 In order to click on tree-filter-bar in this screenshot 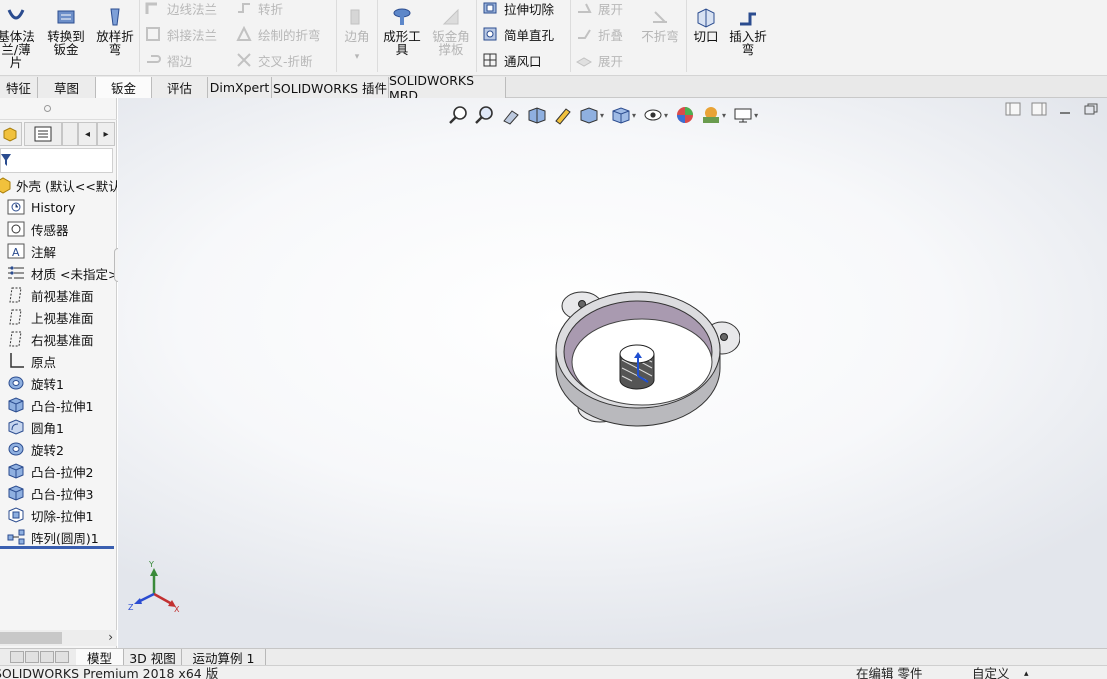, I will do `click(56, 160)`.